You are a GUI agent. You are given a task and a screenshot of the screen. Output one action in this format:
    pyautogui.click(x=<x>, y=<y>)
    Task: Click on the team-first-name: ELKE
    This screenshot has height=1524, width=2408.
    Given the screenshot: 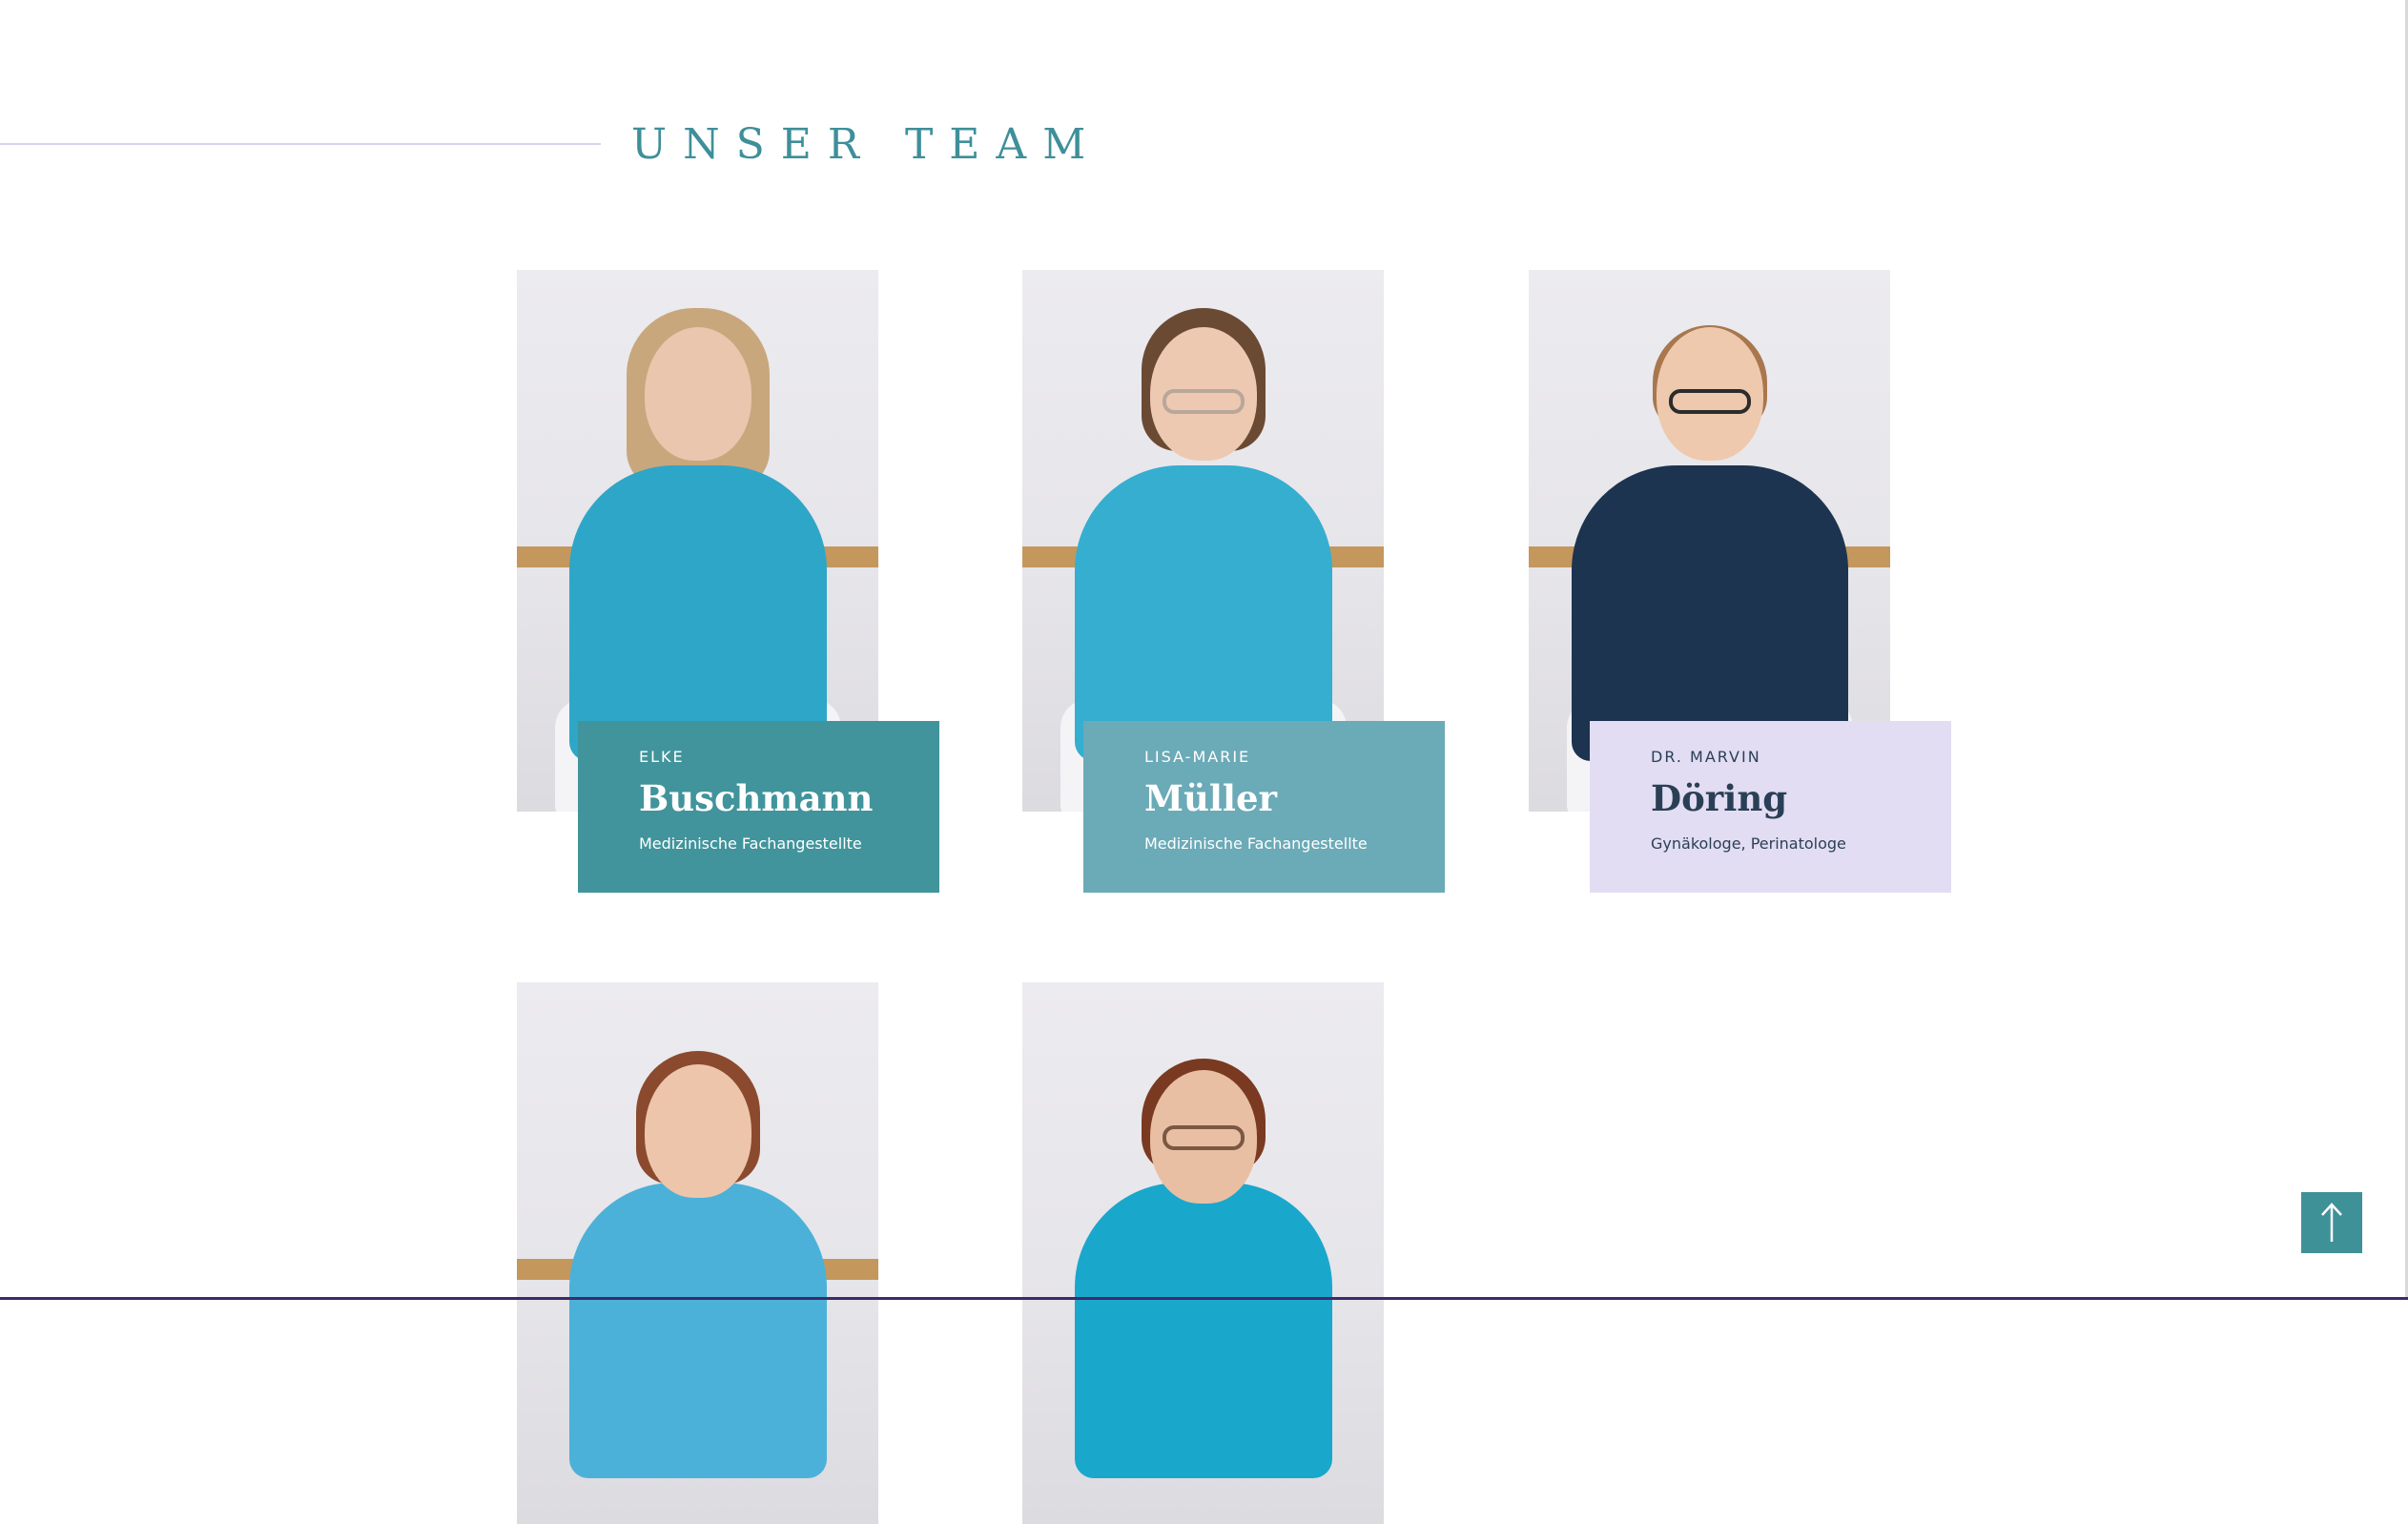 What is the action you would take?
    pyautogui.click(x=662, y=757)
    